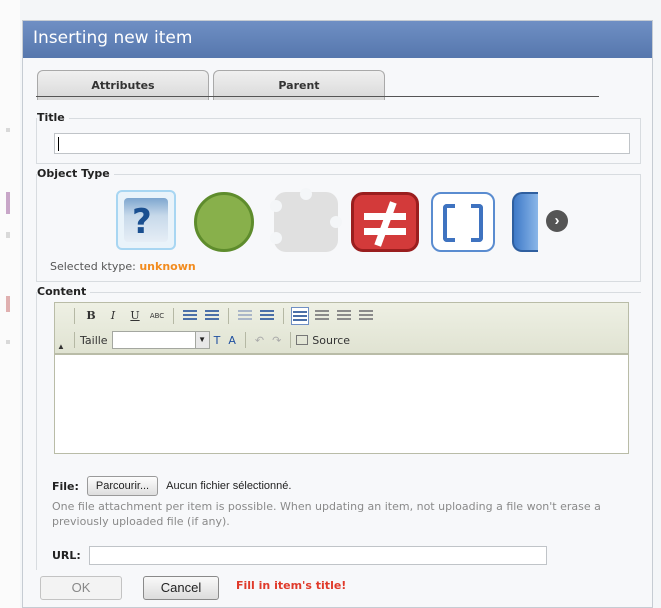  What do you see at coordinates (317, 555) in the screenshot?
I see `url-input` at bounding box center [317, 555].